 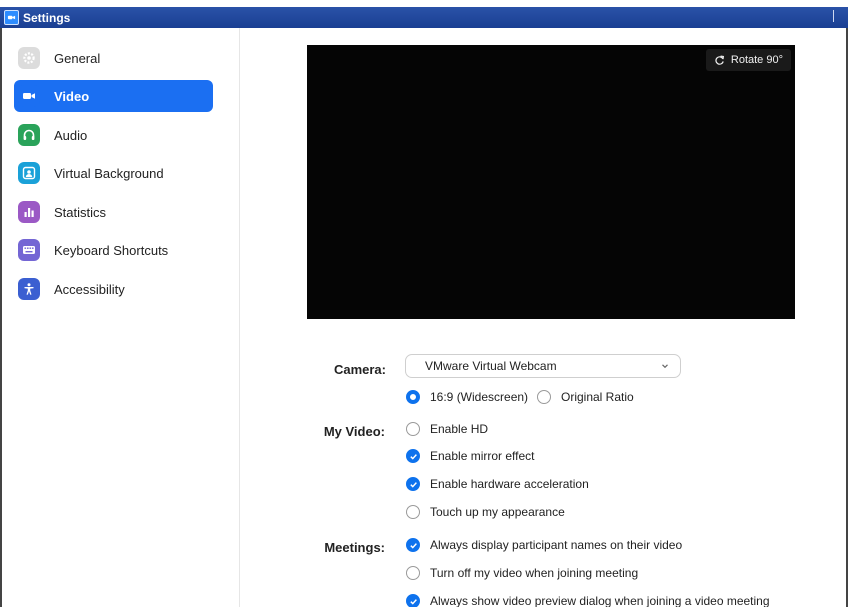 I want to click on option-label: 16:9 (Widescreen), so click(x=479, y=397).